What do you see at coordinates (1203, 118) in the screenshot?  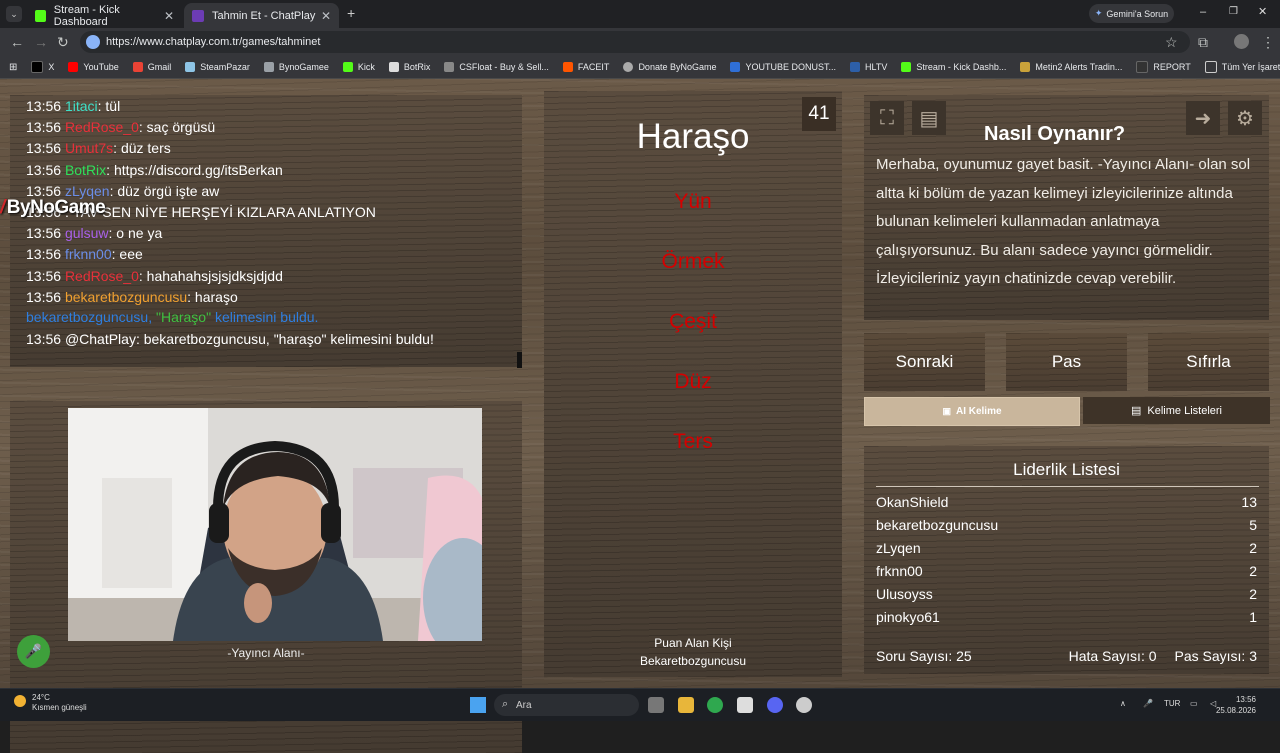 I see `logout-icon: ➜` at bounding box center [1203, 118].